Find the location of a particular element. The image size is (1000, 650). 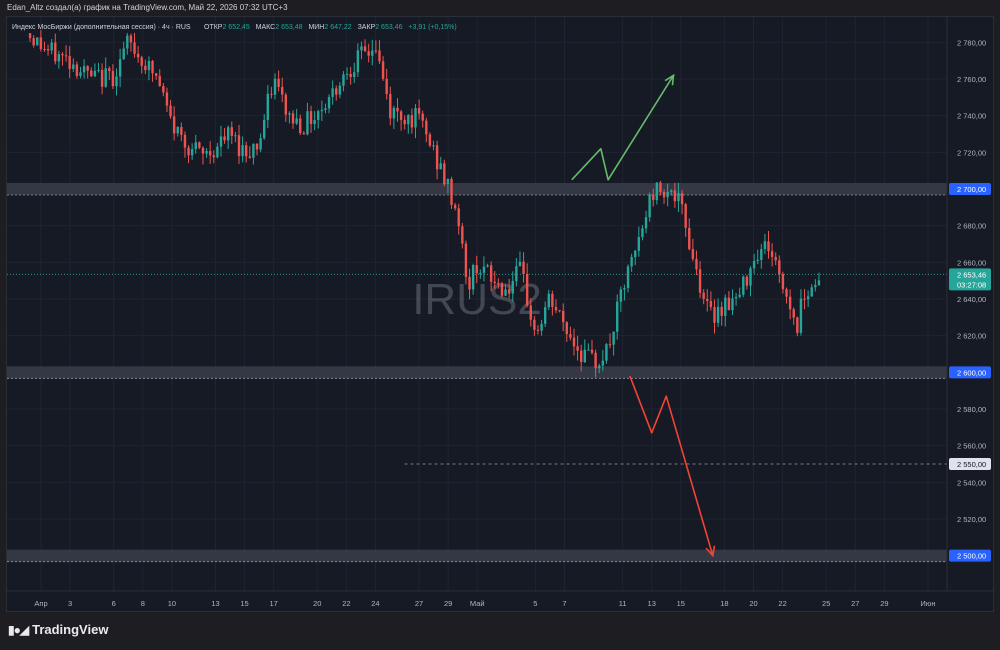

legend-open-label: ОТКР is located at coordinates (213, 27).